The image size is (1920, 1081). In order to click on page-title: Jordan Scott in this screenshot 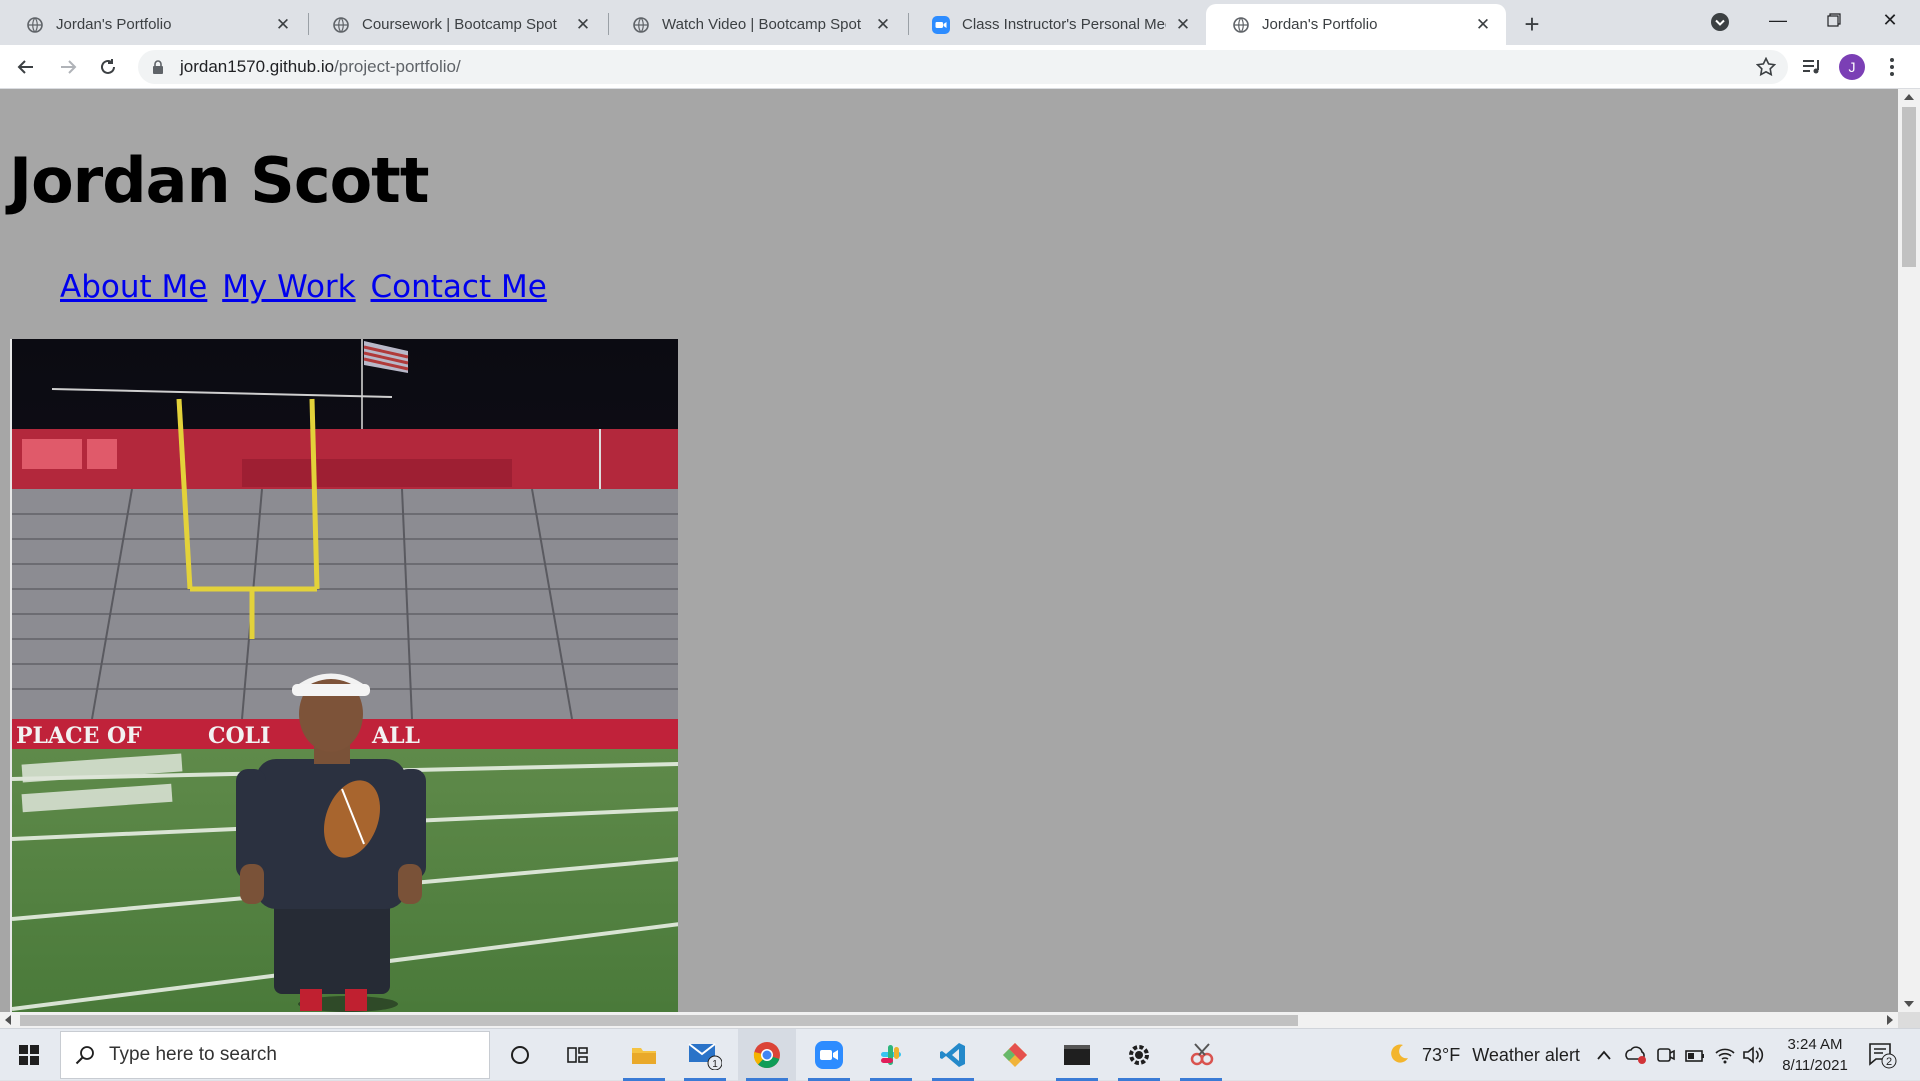, I will do `click(219, 180)`.